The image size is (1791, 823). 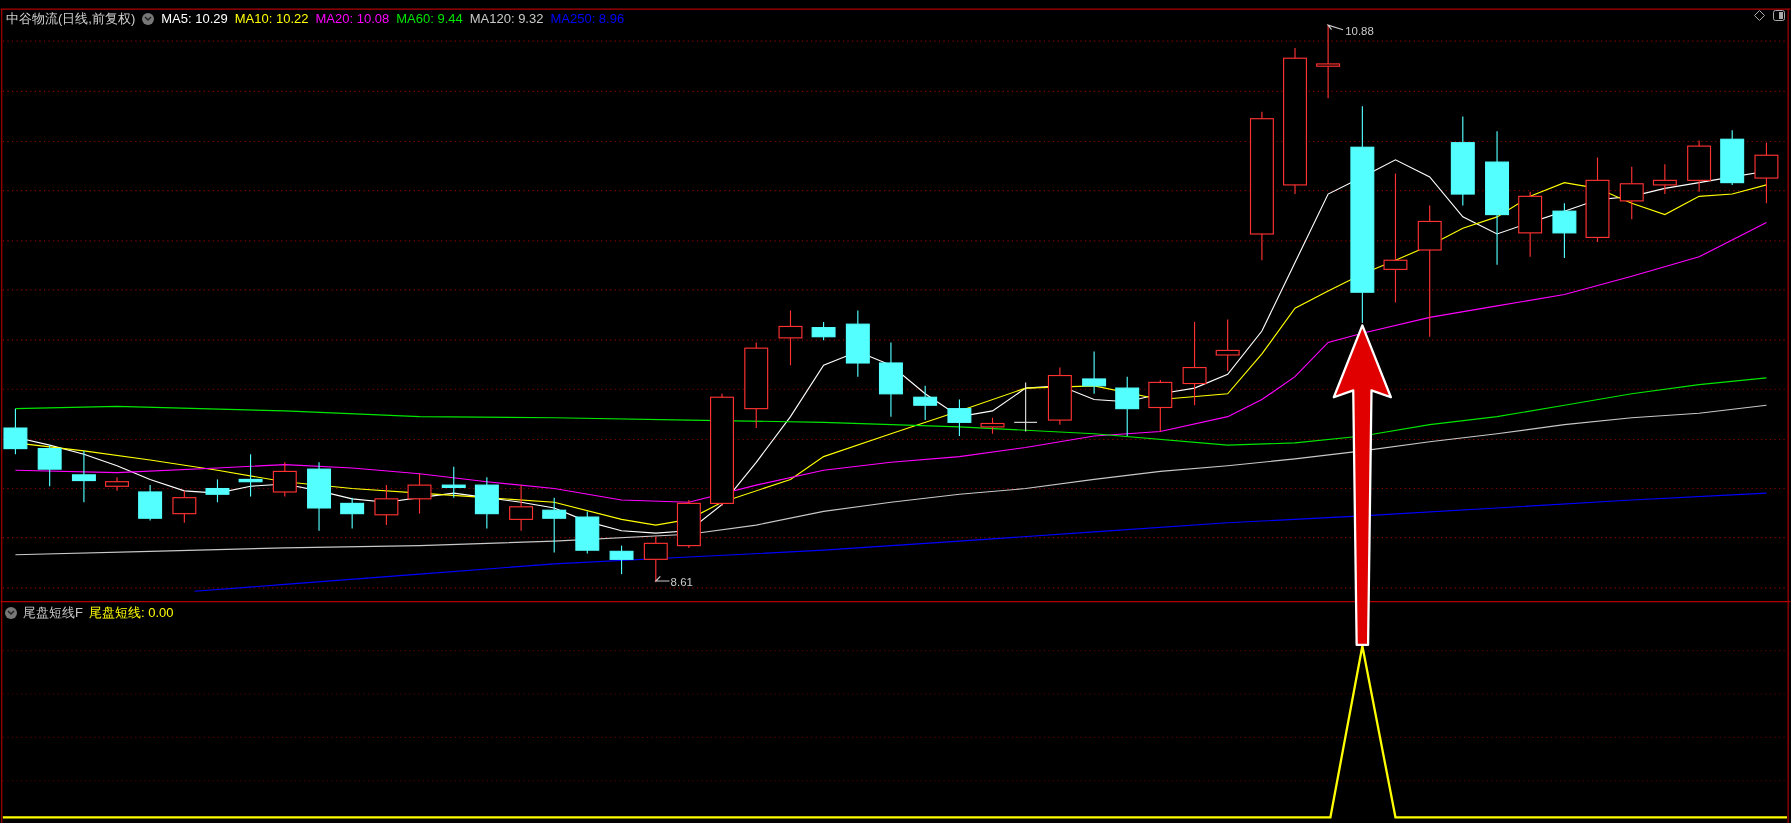 What do you see at coordinates (53, 612) in the screenshot?
I see `indicator-name: 尾盘短线F` at bounding box center [53, 612].